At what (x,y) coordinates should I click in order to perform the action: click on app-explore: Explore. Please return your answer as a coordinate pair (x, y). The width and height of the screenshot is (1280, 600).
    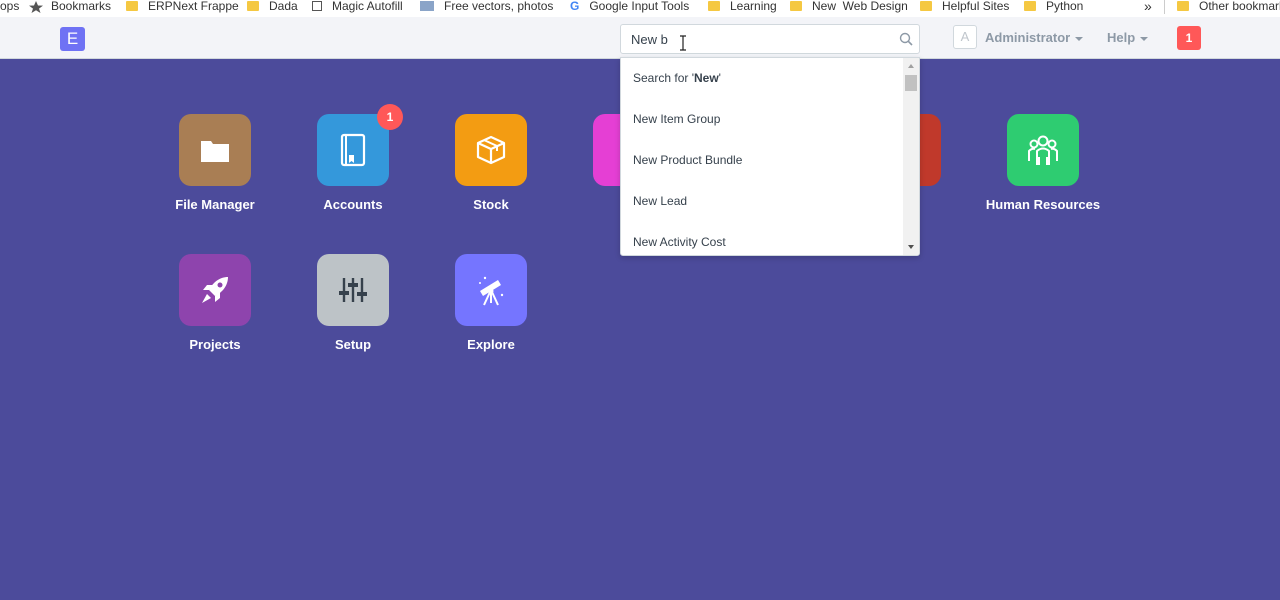
    Looking at the image, I should click on (491, 303).